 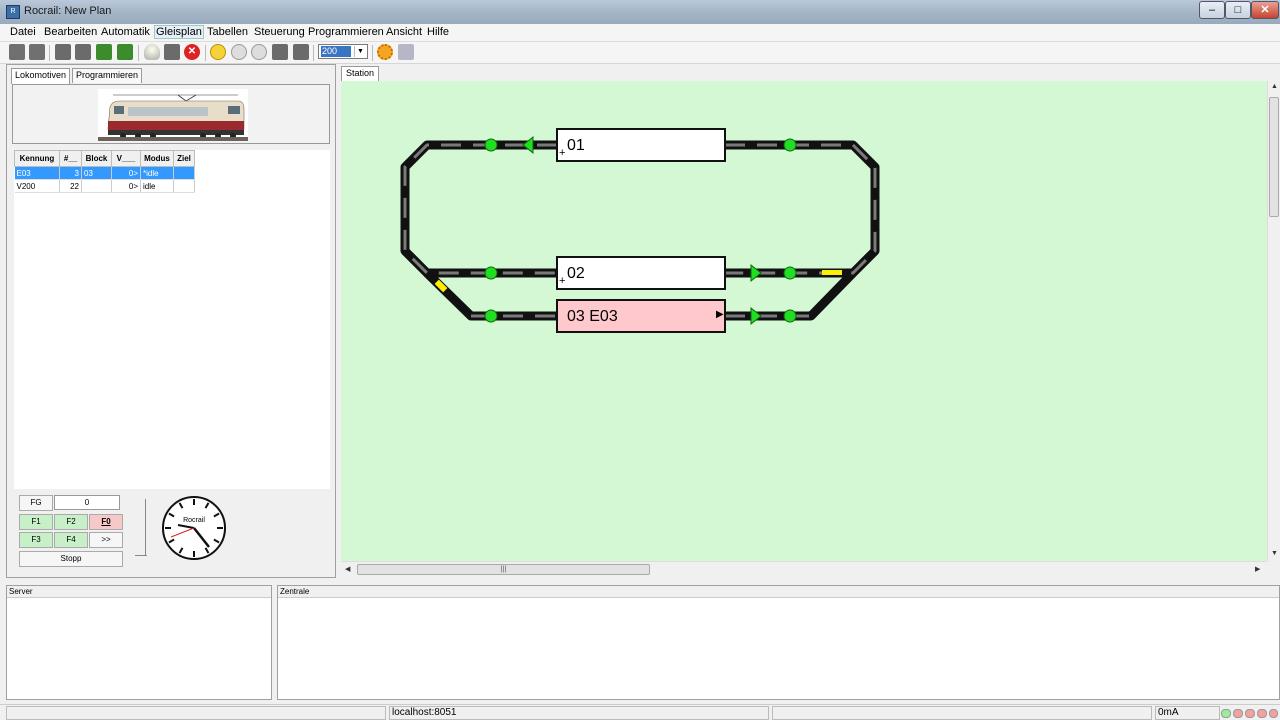 What do you see at coordinates (179, 32) in the screenshot?
I see `menu-gleisplan: Gleisplan` at bounding box center [179, 32].